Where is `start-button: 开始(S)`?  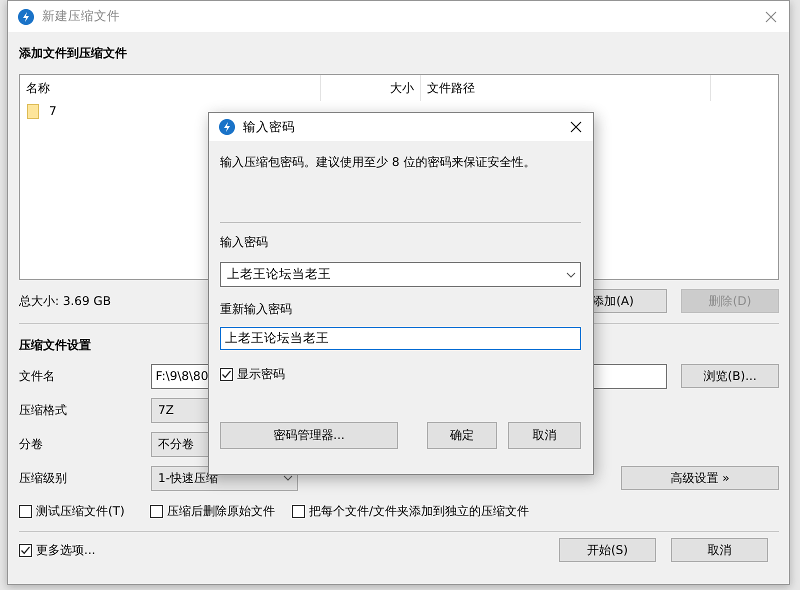 start-button: 开始(S) is located at coordinates (607, 550).